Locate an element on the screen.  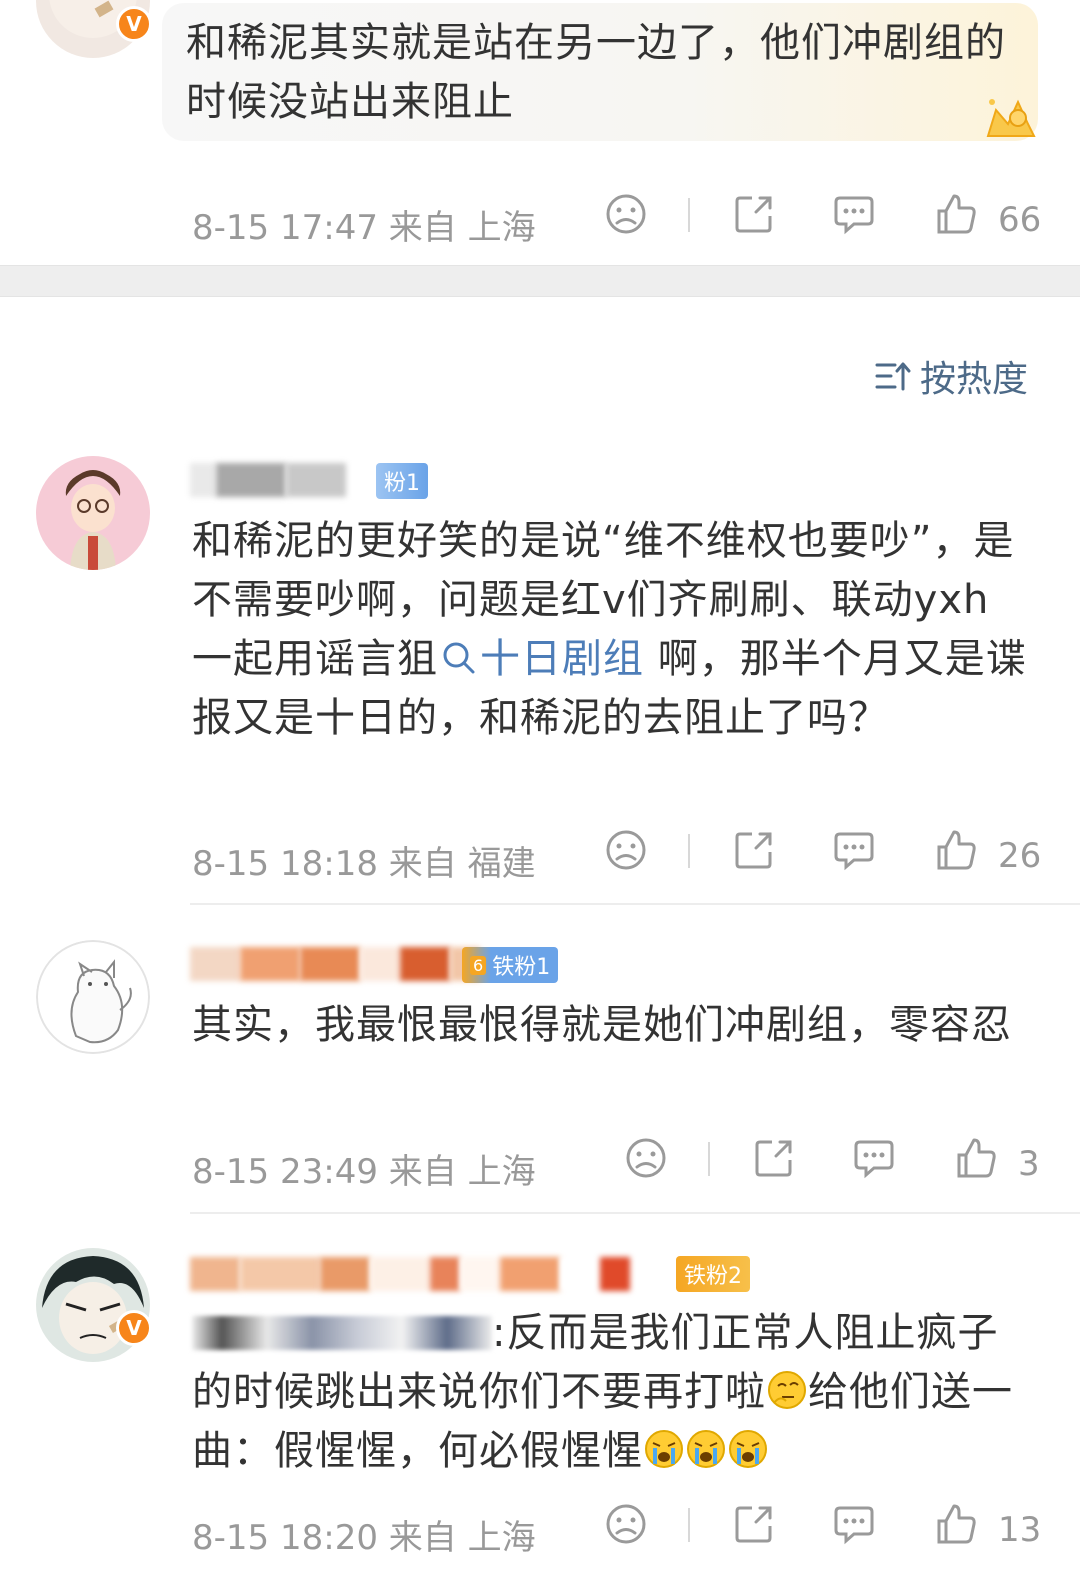
like-count: 13 is located at coordinates (1020, 1530).